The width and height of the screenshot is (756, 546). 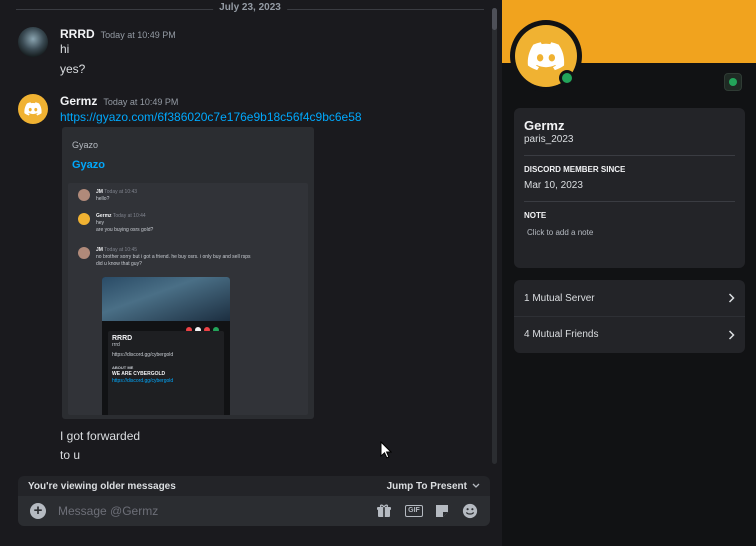 What do you see at coordinates (561, 334) in the screenshot?
I see `mutual-friends-label: 4 Mutual Friends` at bounding box center [561, 334].